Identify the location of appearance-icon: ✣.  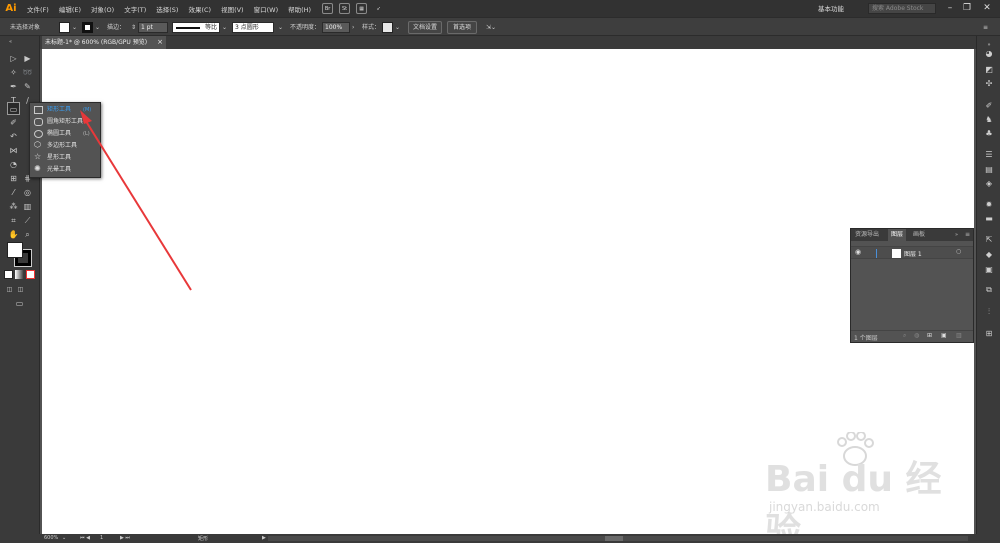
(989, 84).